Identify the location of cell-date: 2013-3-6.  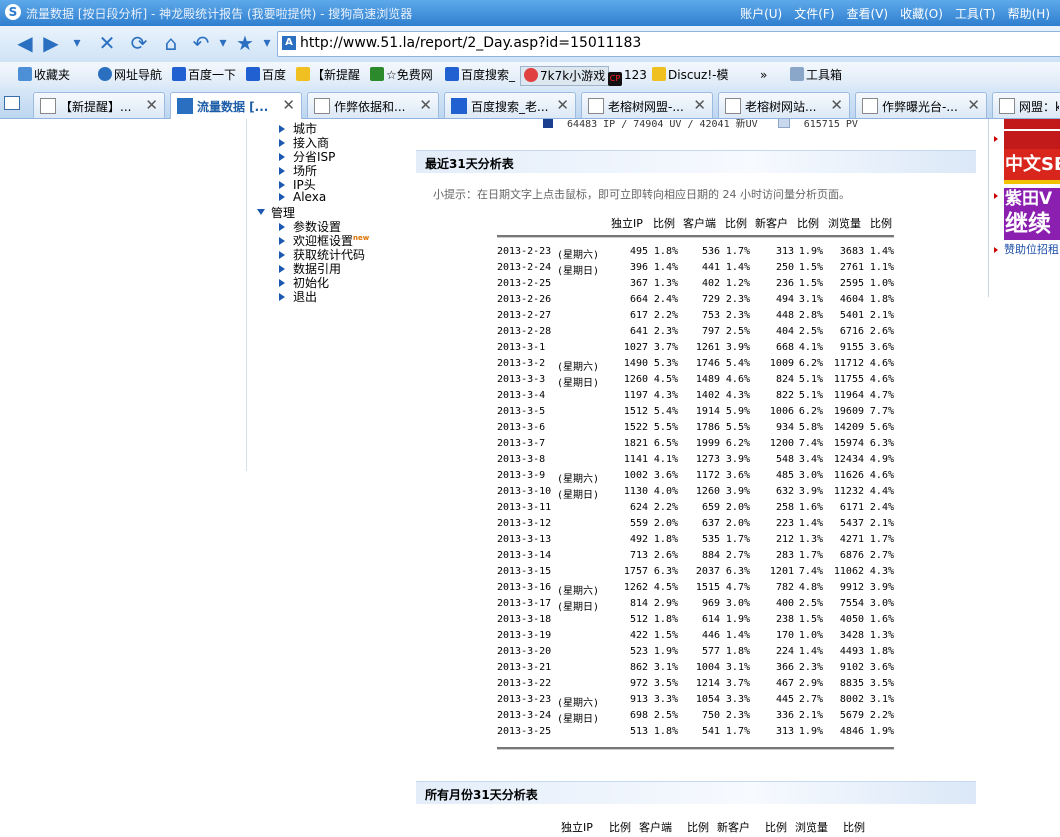
(532, 427).